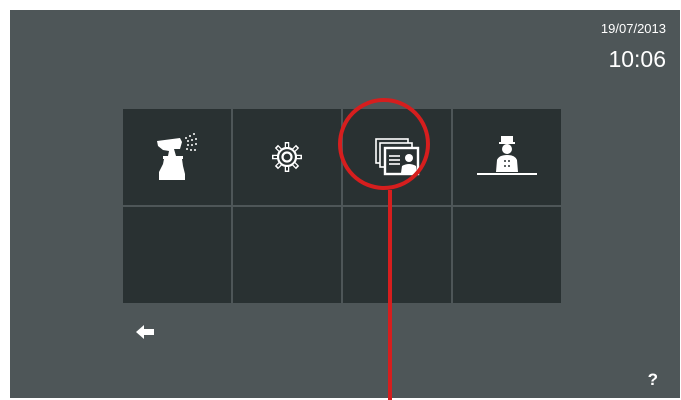 This screenshot has height=400, width=681. What do you see at coordinates (637, 59) in the screenshot?
I see `time-display: 10:06` at bounding box center [637, 59].